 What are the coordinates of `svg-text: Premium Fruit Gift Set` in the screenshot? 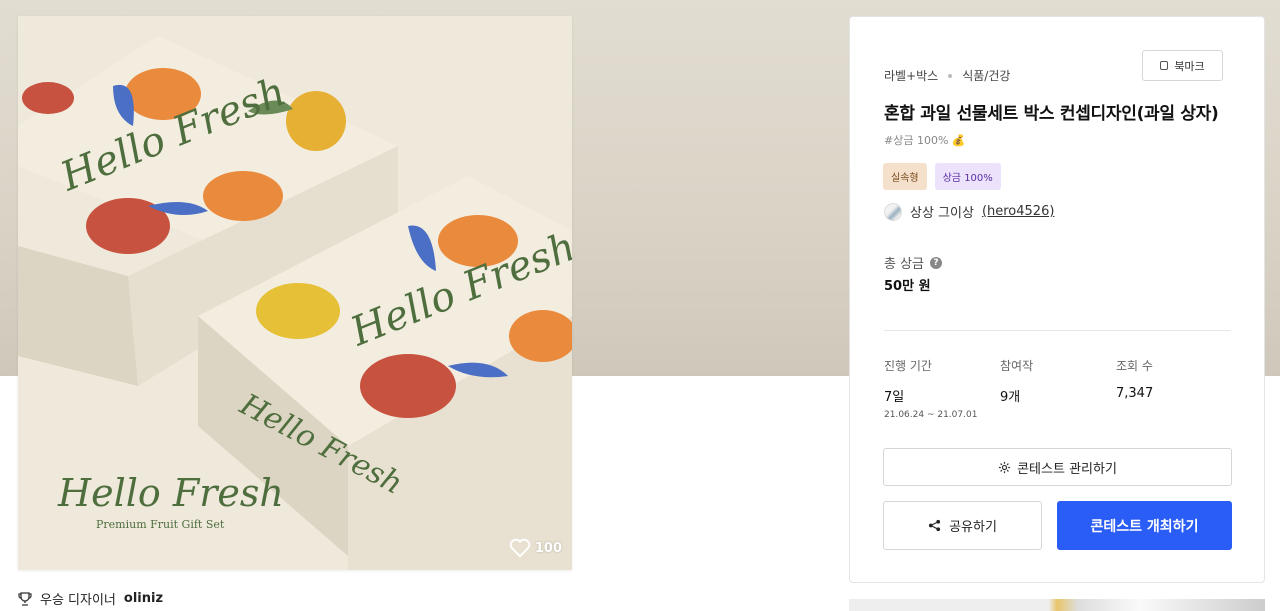 It's located at (160, 524).